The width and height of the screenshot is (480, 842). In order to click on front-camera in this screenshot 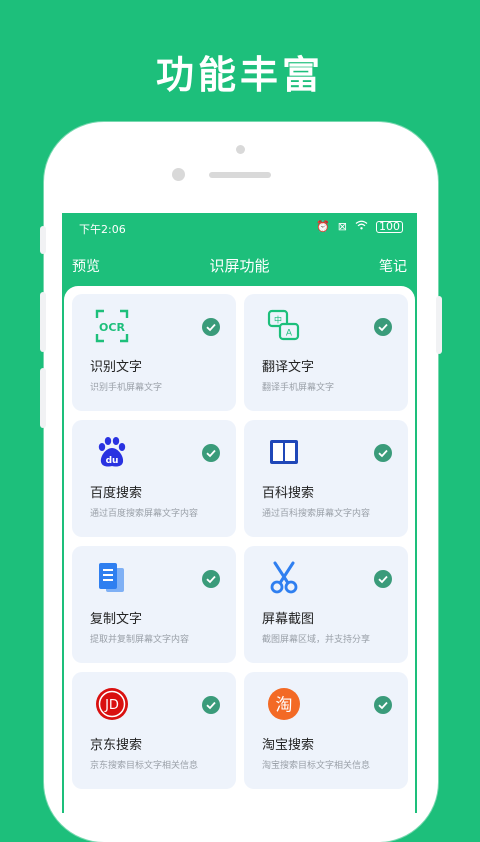, I will do `click(240, 149)`.